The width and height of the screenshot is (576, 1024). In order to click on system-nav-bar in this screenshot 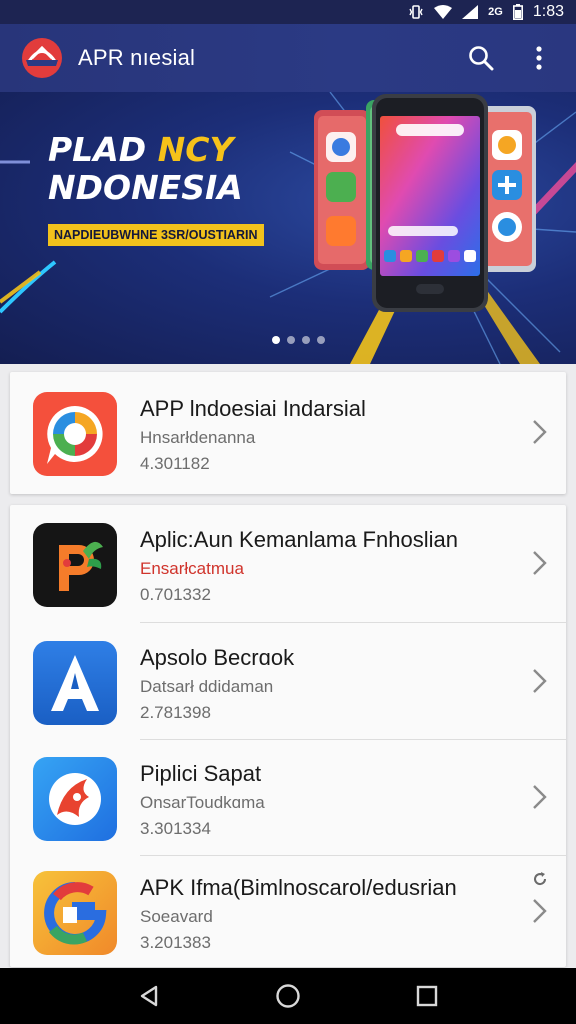, I will do `click(288, 996)`.